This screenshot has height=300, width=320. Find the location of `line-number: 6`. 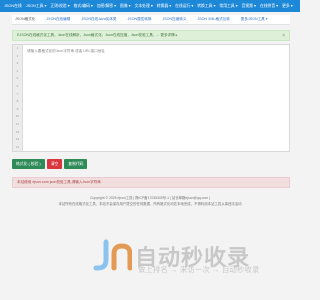

line-number: 6 is located at coordinates (17, 85).